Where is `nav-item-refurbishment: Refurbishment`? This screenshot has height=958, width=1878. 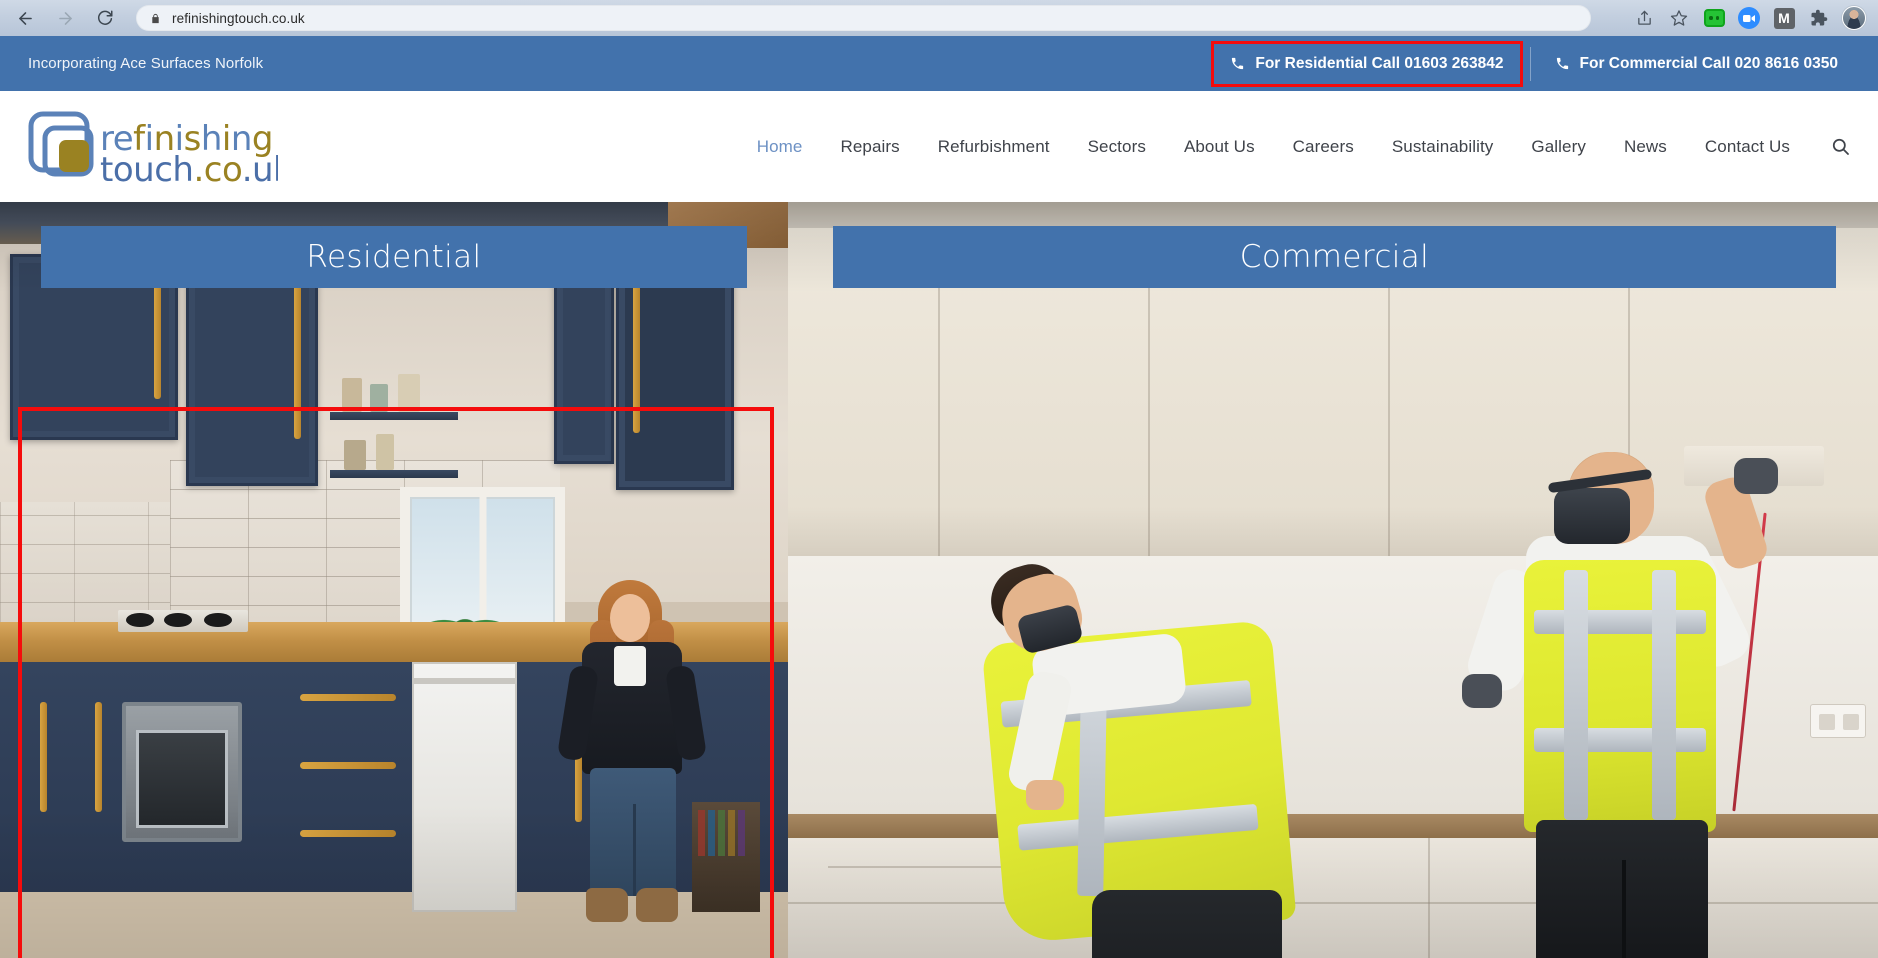
nav-item-refurbishment: Refurbishment is located at coordinates (994, 147).